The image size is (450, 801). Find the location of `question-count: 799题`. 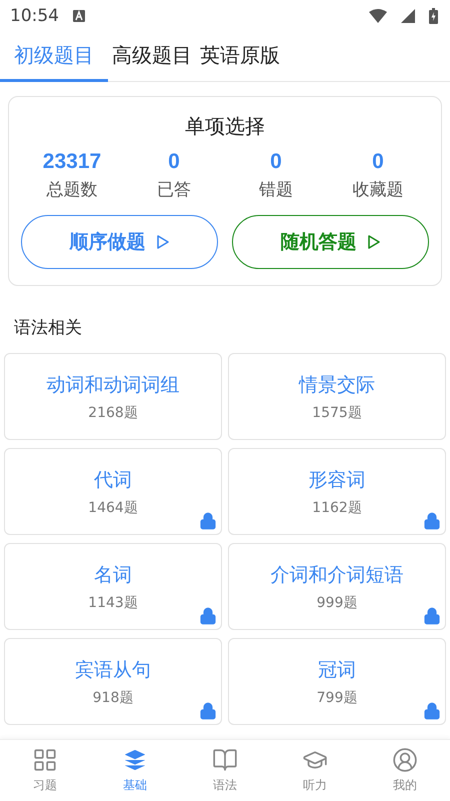

question-count: 799题 is located at coordinates (337, 697).